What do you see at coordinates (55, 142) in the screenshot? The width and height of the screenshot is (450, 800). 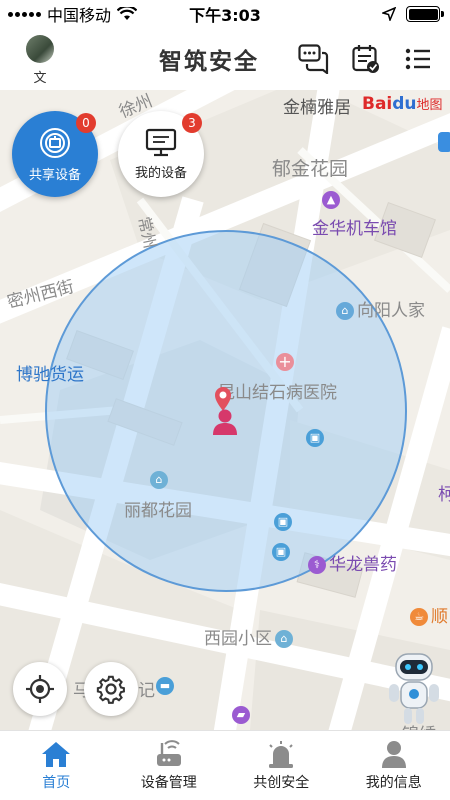 I see `shared-device-icon` at bounding box center [55, 142].